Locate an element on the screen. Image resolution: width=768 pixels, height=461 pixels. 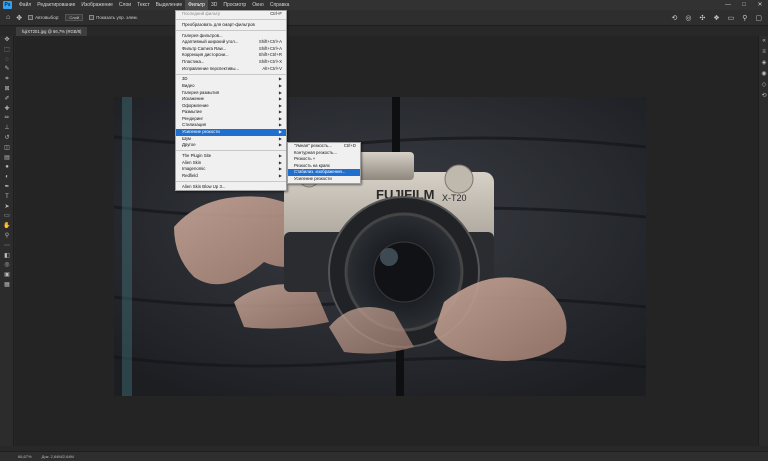
zoom-tool-icon: ⚲ is located at coordinates (7, 237).